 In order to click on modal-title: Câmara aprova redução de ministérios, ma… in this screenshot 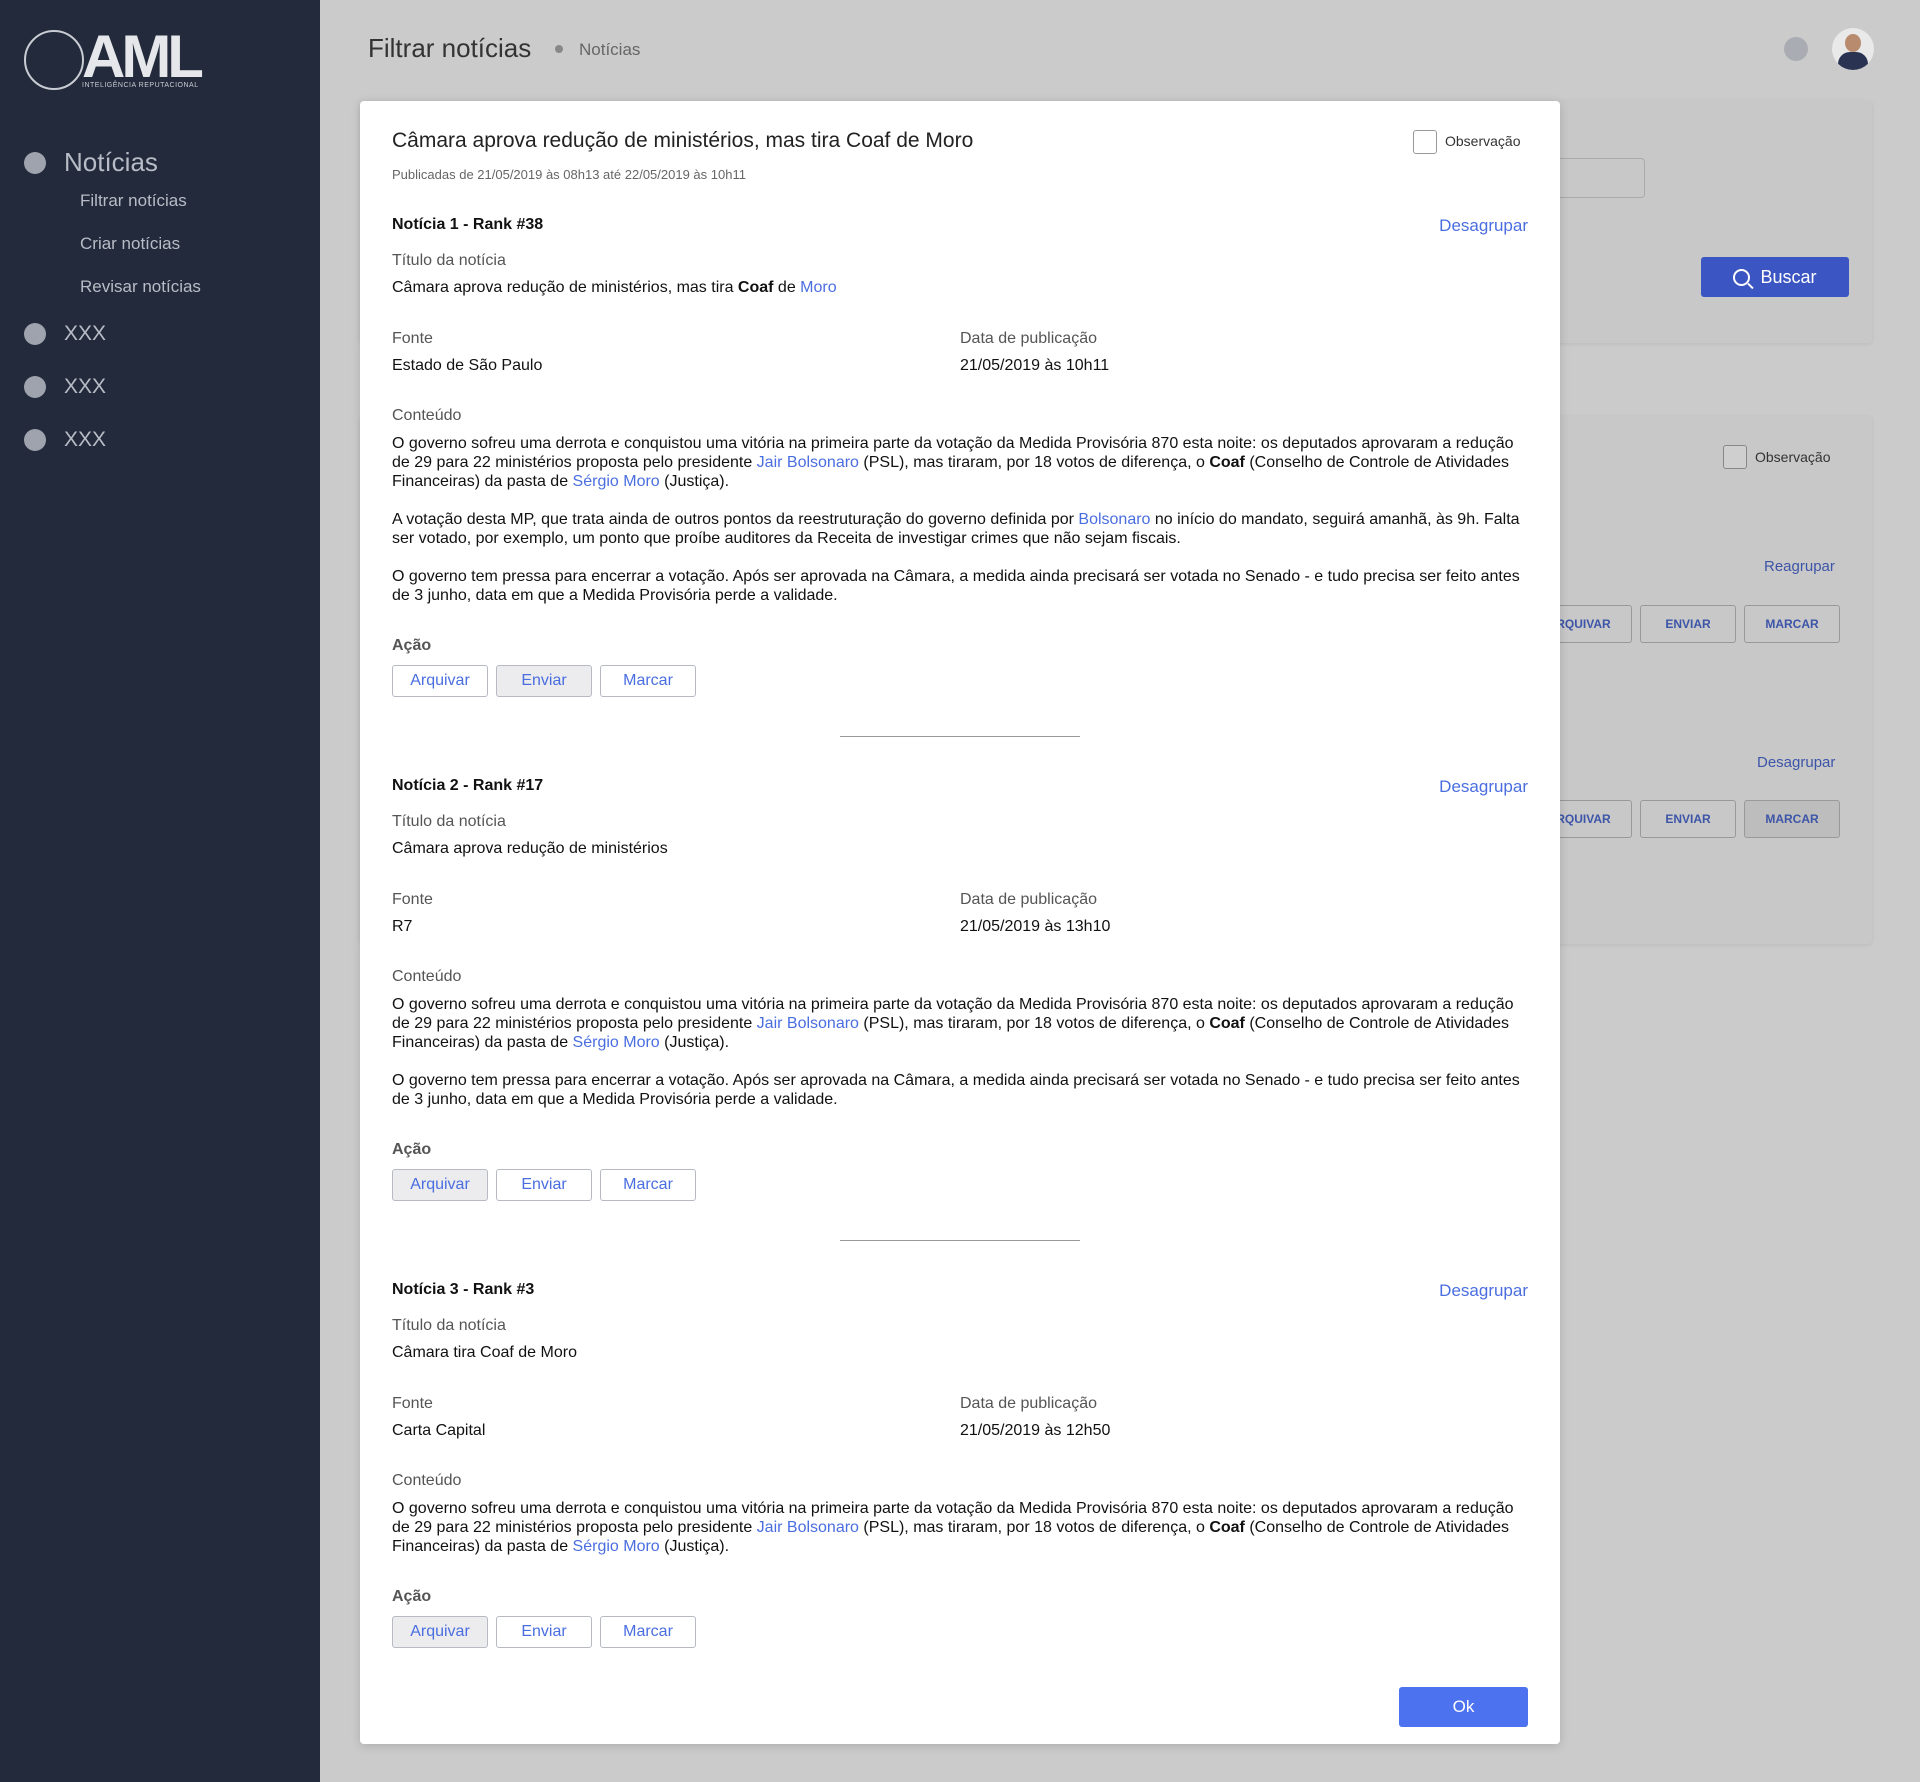, I will do `click(683, 140)`.